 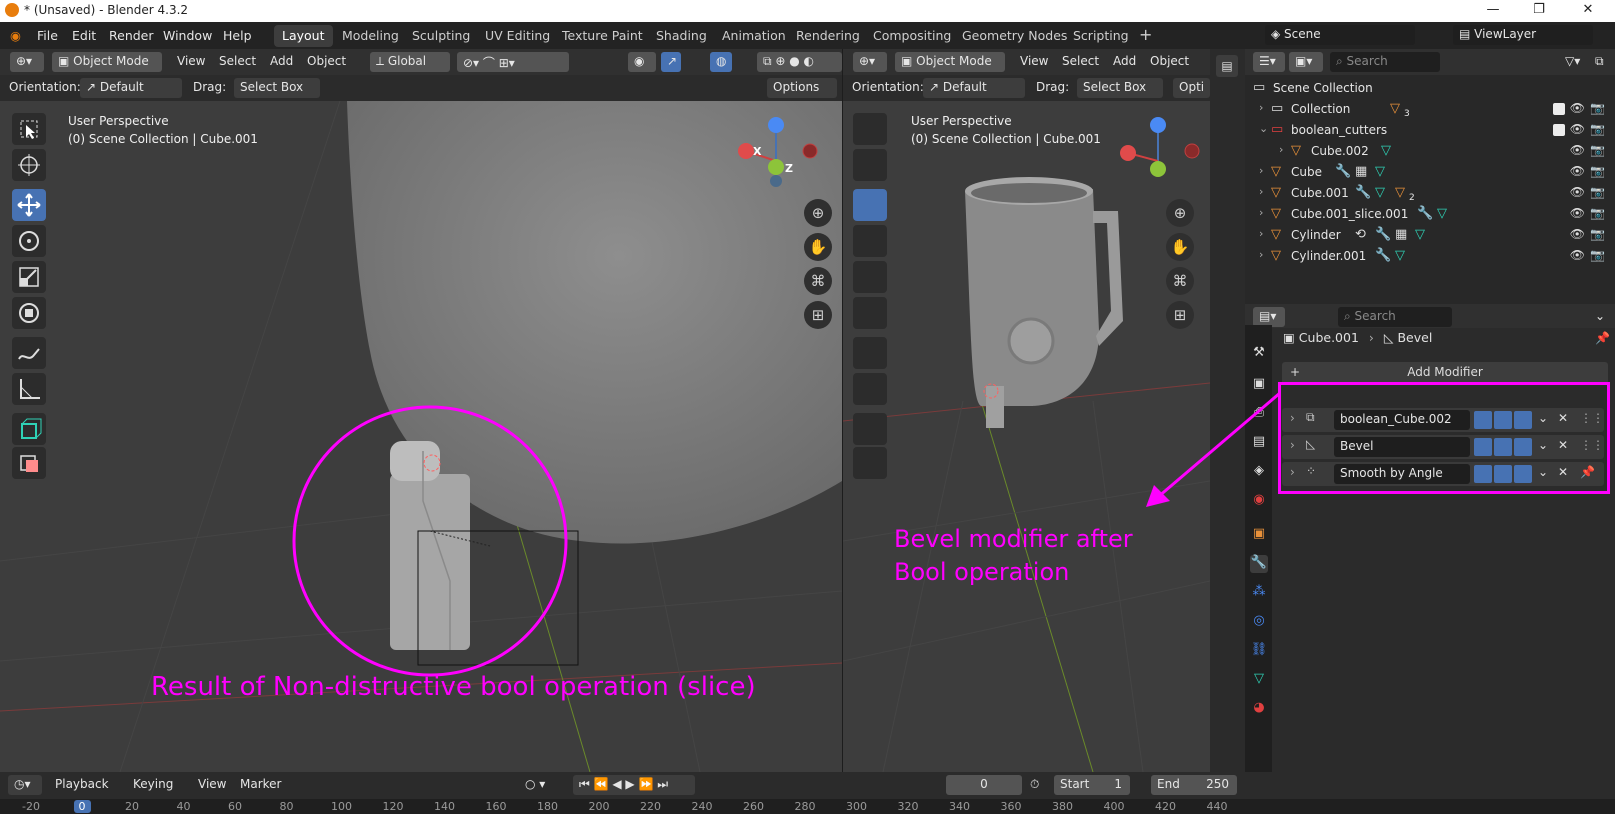 What do you see at coordinates (1191, 88) in the screenshot?
I see `options-button-right: Opti` at bounding box center [1191, 88].